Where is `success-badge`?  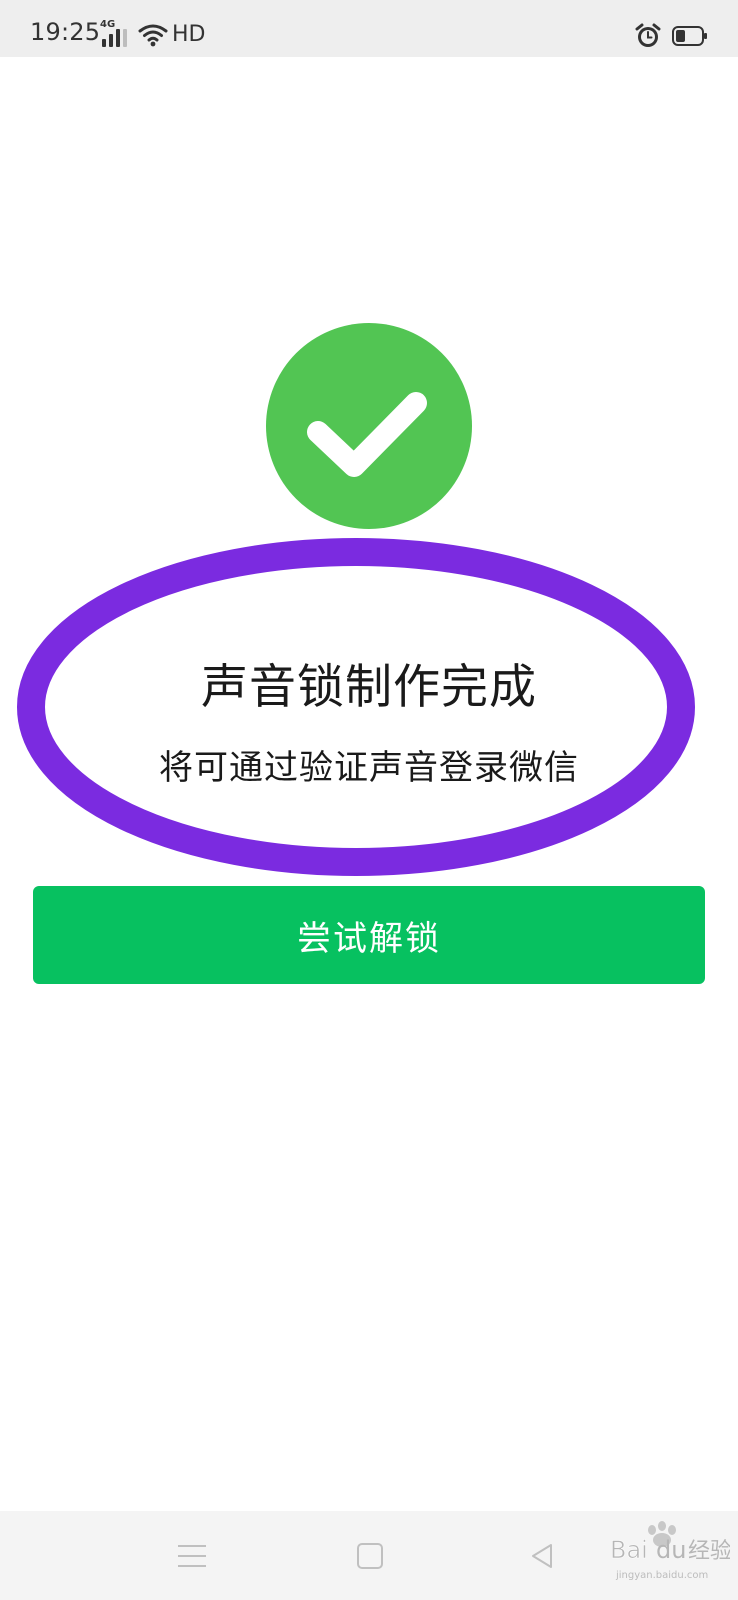 success-badge is located at coordinates (369, 426).